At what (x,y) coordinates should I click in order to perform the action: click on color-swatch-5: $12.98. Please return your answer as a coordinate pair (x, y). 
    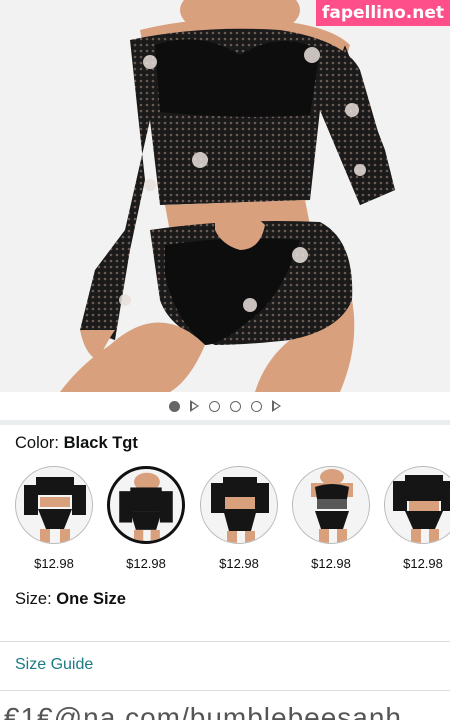
    Looking at the image, I should click on (413, 518).